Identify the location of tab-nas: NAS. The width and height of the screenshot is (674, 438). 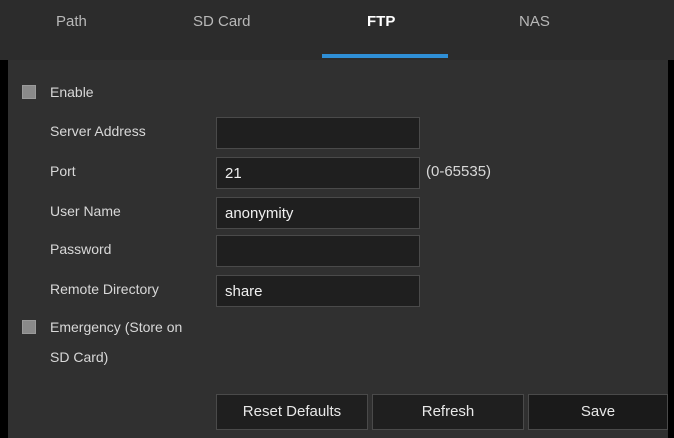
(534, 22).